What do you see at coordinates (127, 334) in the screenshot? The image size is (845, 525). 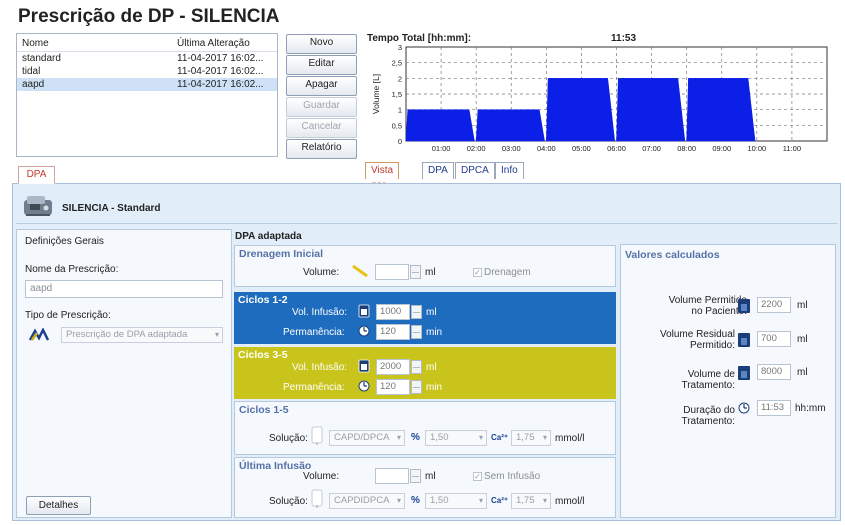 I see `prescription-type-value: Prescrição de DPA adaptada` at bounding box center [127, 334].